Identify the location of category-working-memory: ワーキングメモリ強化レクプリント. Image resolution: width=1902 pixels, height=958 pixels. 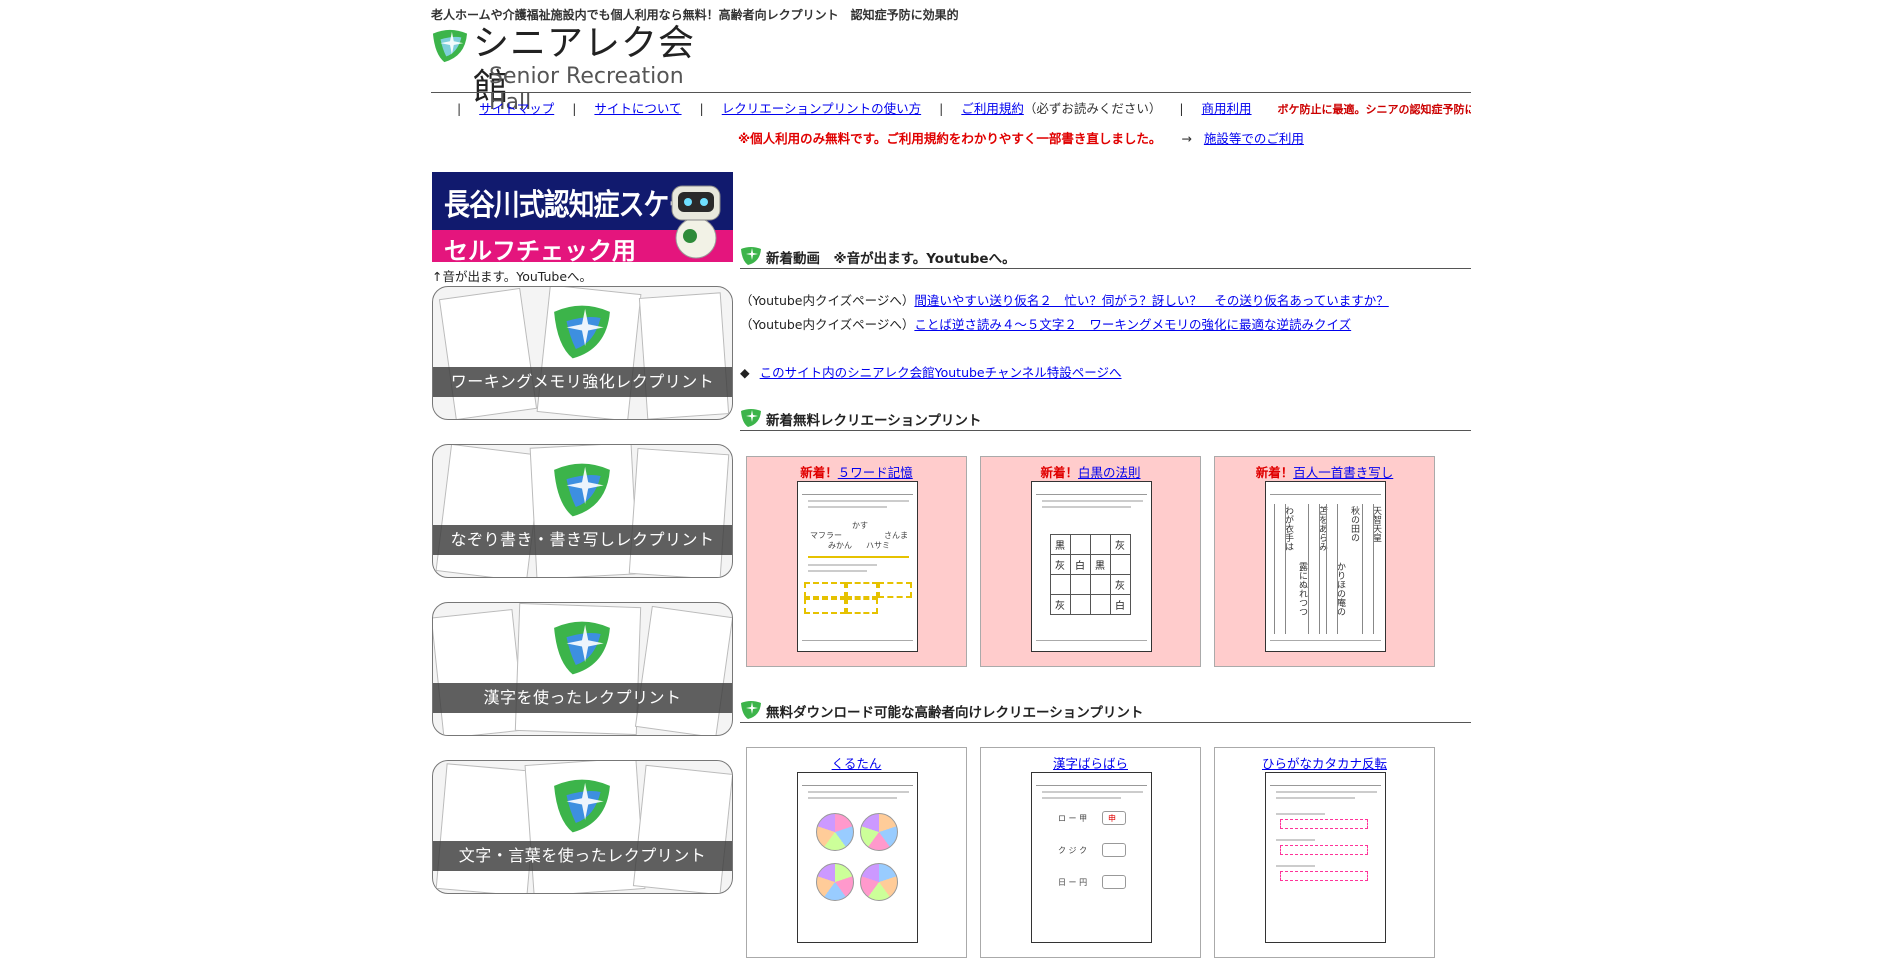
(582, 353).